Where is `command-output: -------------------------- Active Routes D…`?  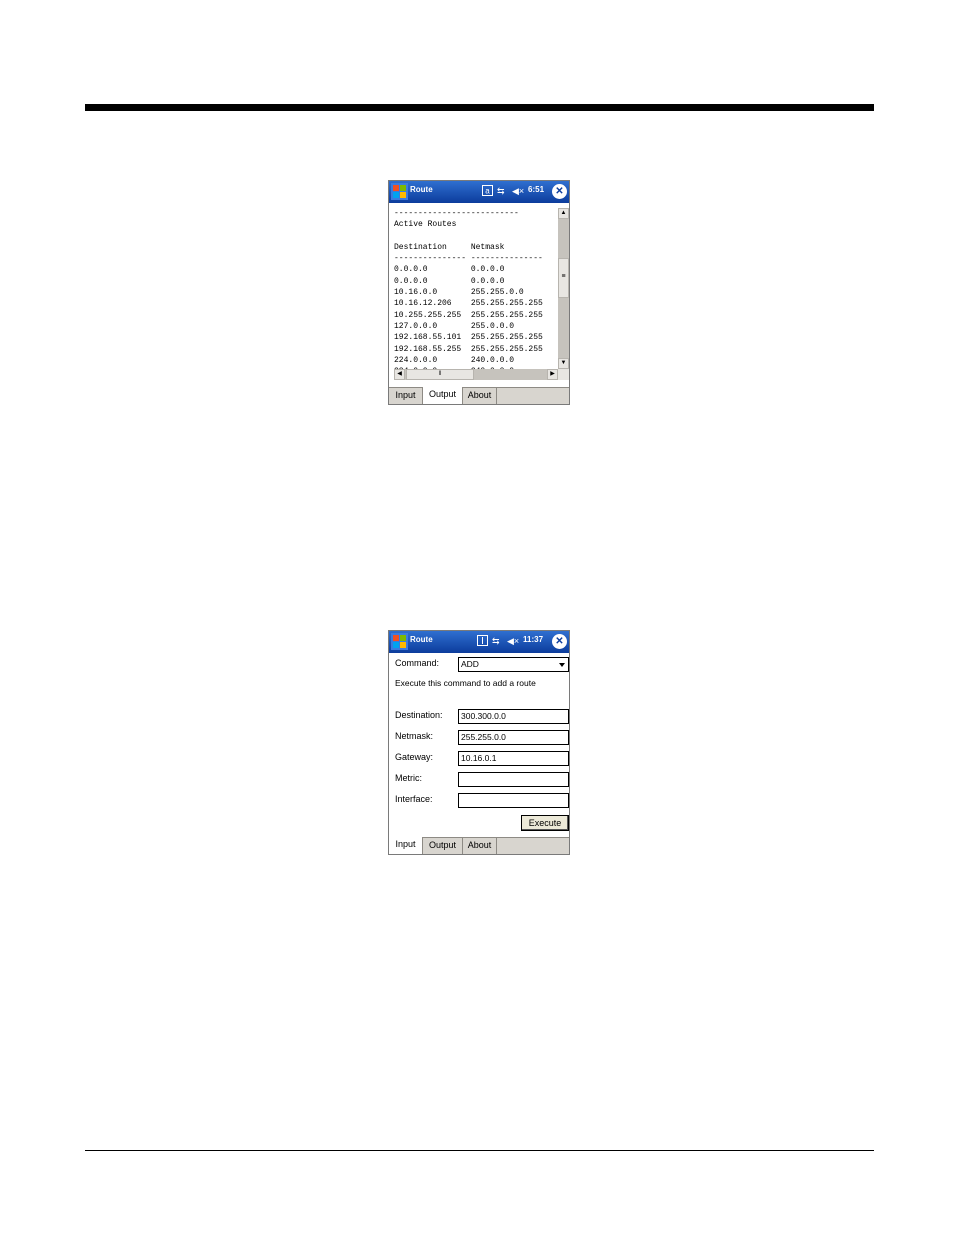 command-output: -------------------------- Active Routes D… is located at coordinates (476, 294).